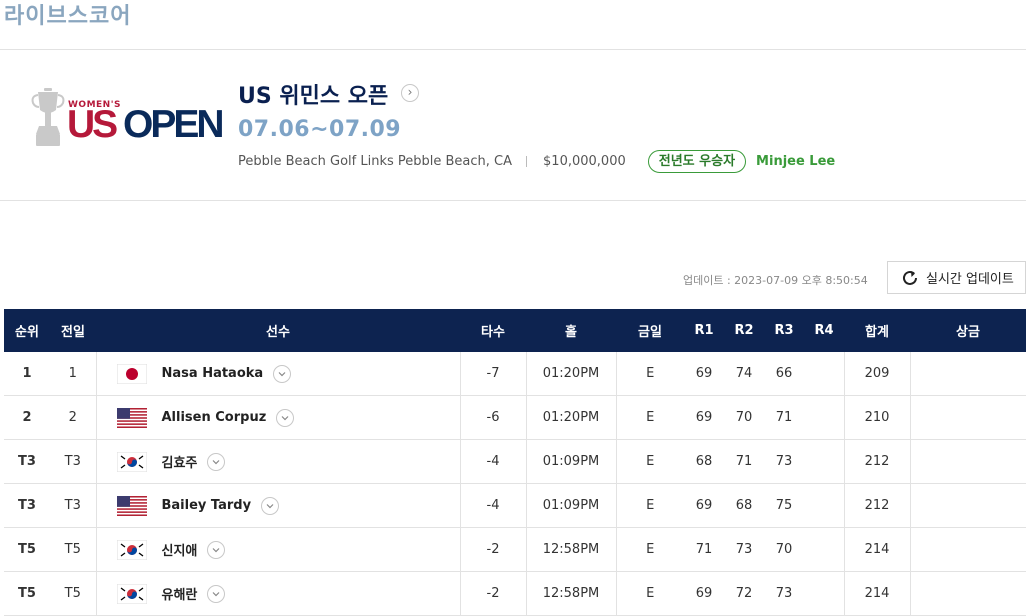  I want to click on cell-r2: 68, so click(744, 505).